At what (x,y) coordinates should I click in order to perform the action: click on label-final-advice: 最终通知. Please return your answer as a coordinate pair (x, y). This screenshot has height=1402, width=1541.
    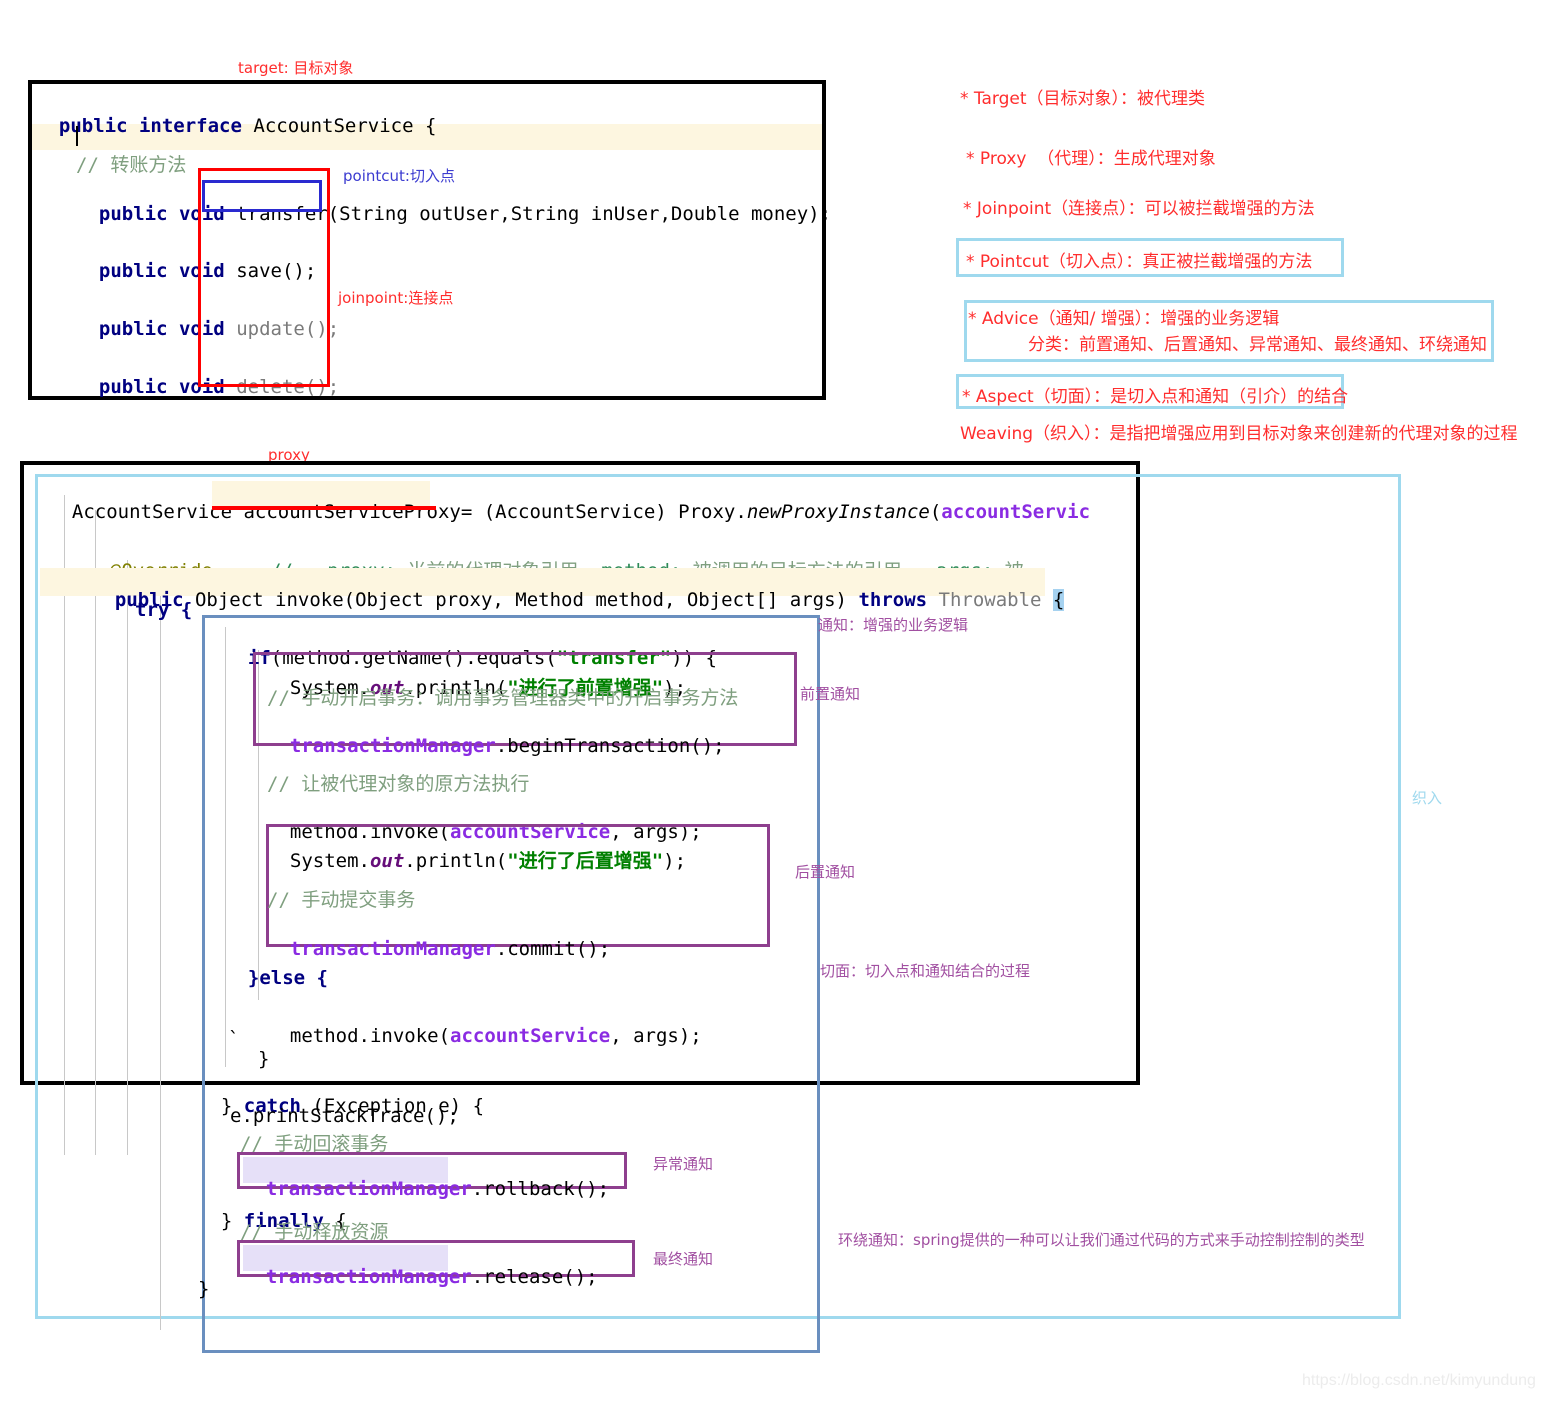
    Looking at the image, I should click on (683, 1259).